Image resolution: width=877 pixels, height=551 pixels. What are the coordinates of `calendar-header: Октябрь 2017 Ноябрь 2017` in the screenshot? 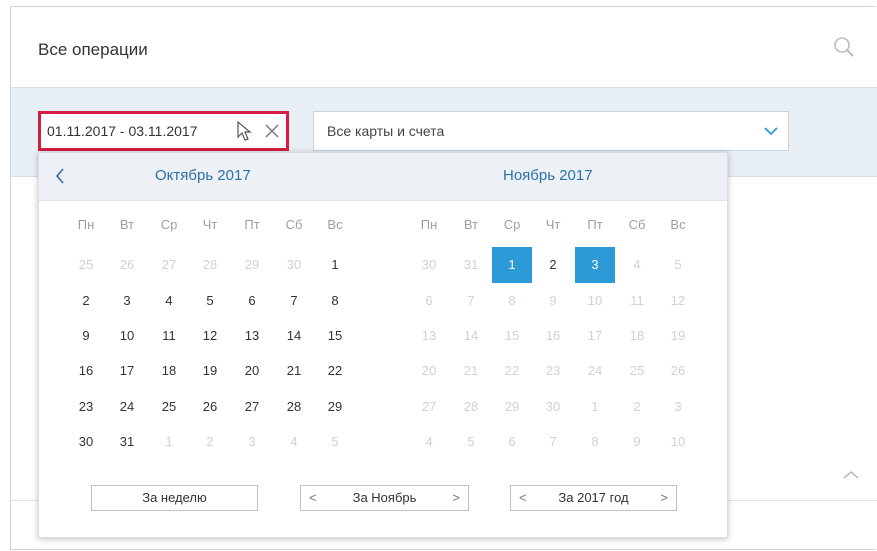 It's located at (383, 177).